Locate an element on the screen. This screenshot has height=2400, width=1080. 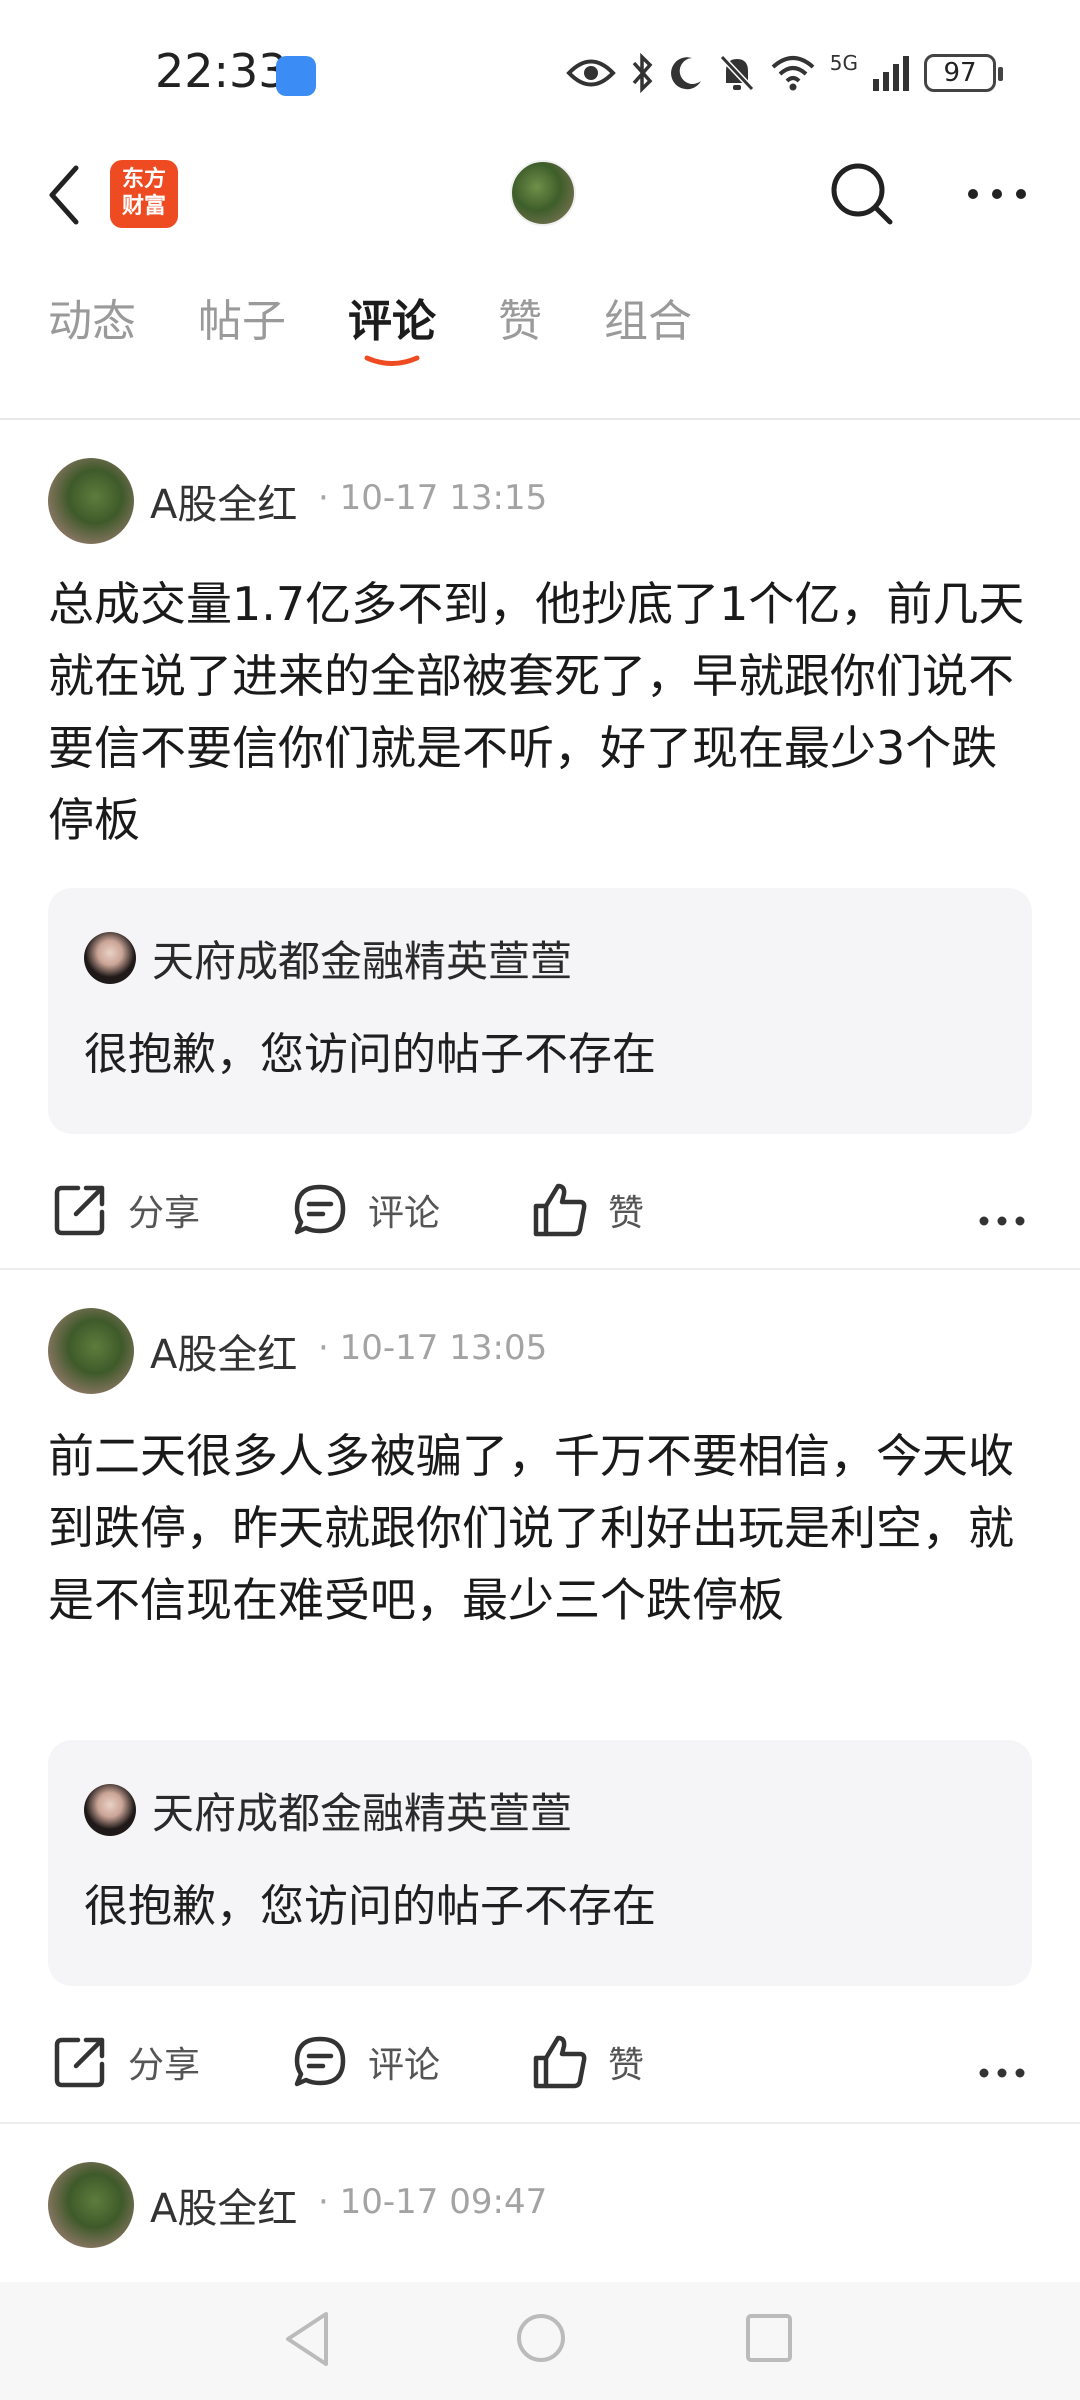
status-icons: 5G 97 is located at coordinates (784, 73).